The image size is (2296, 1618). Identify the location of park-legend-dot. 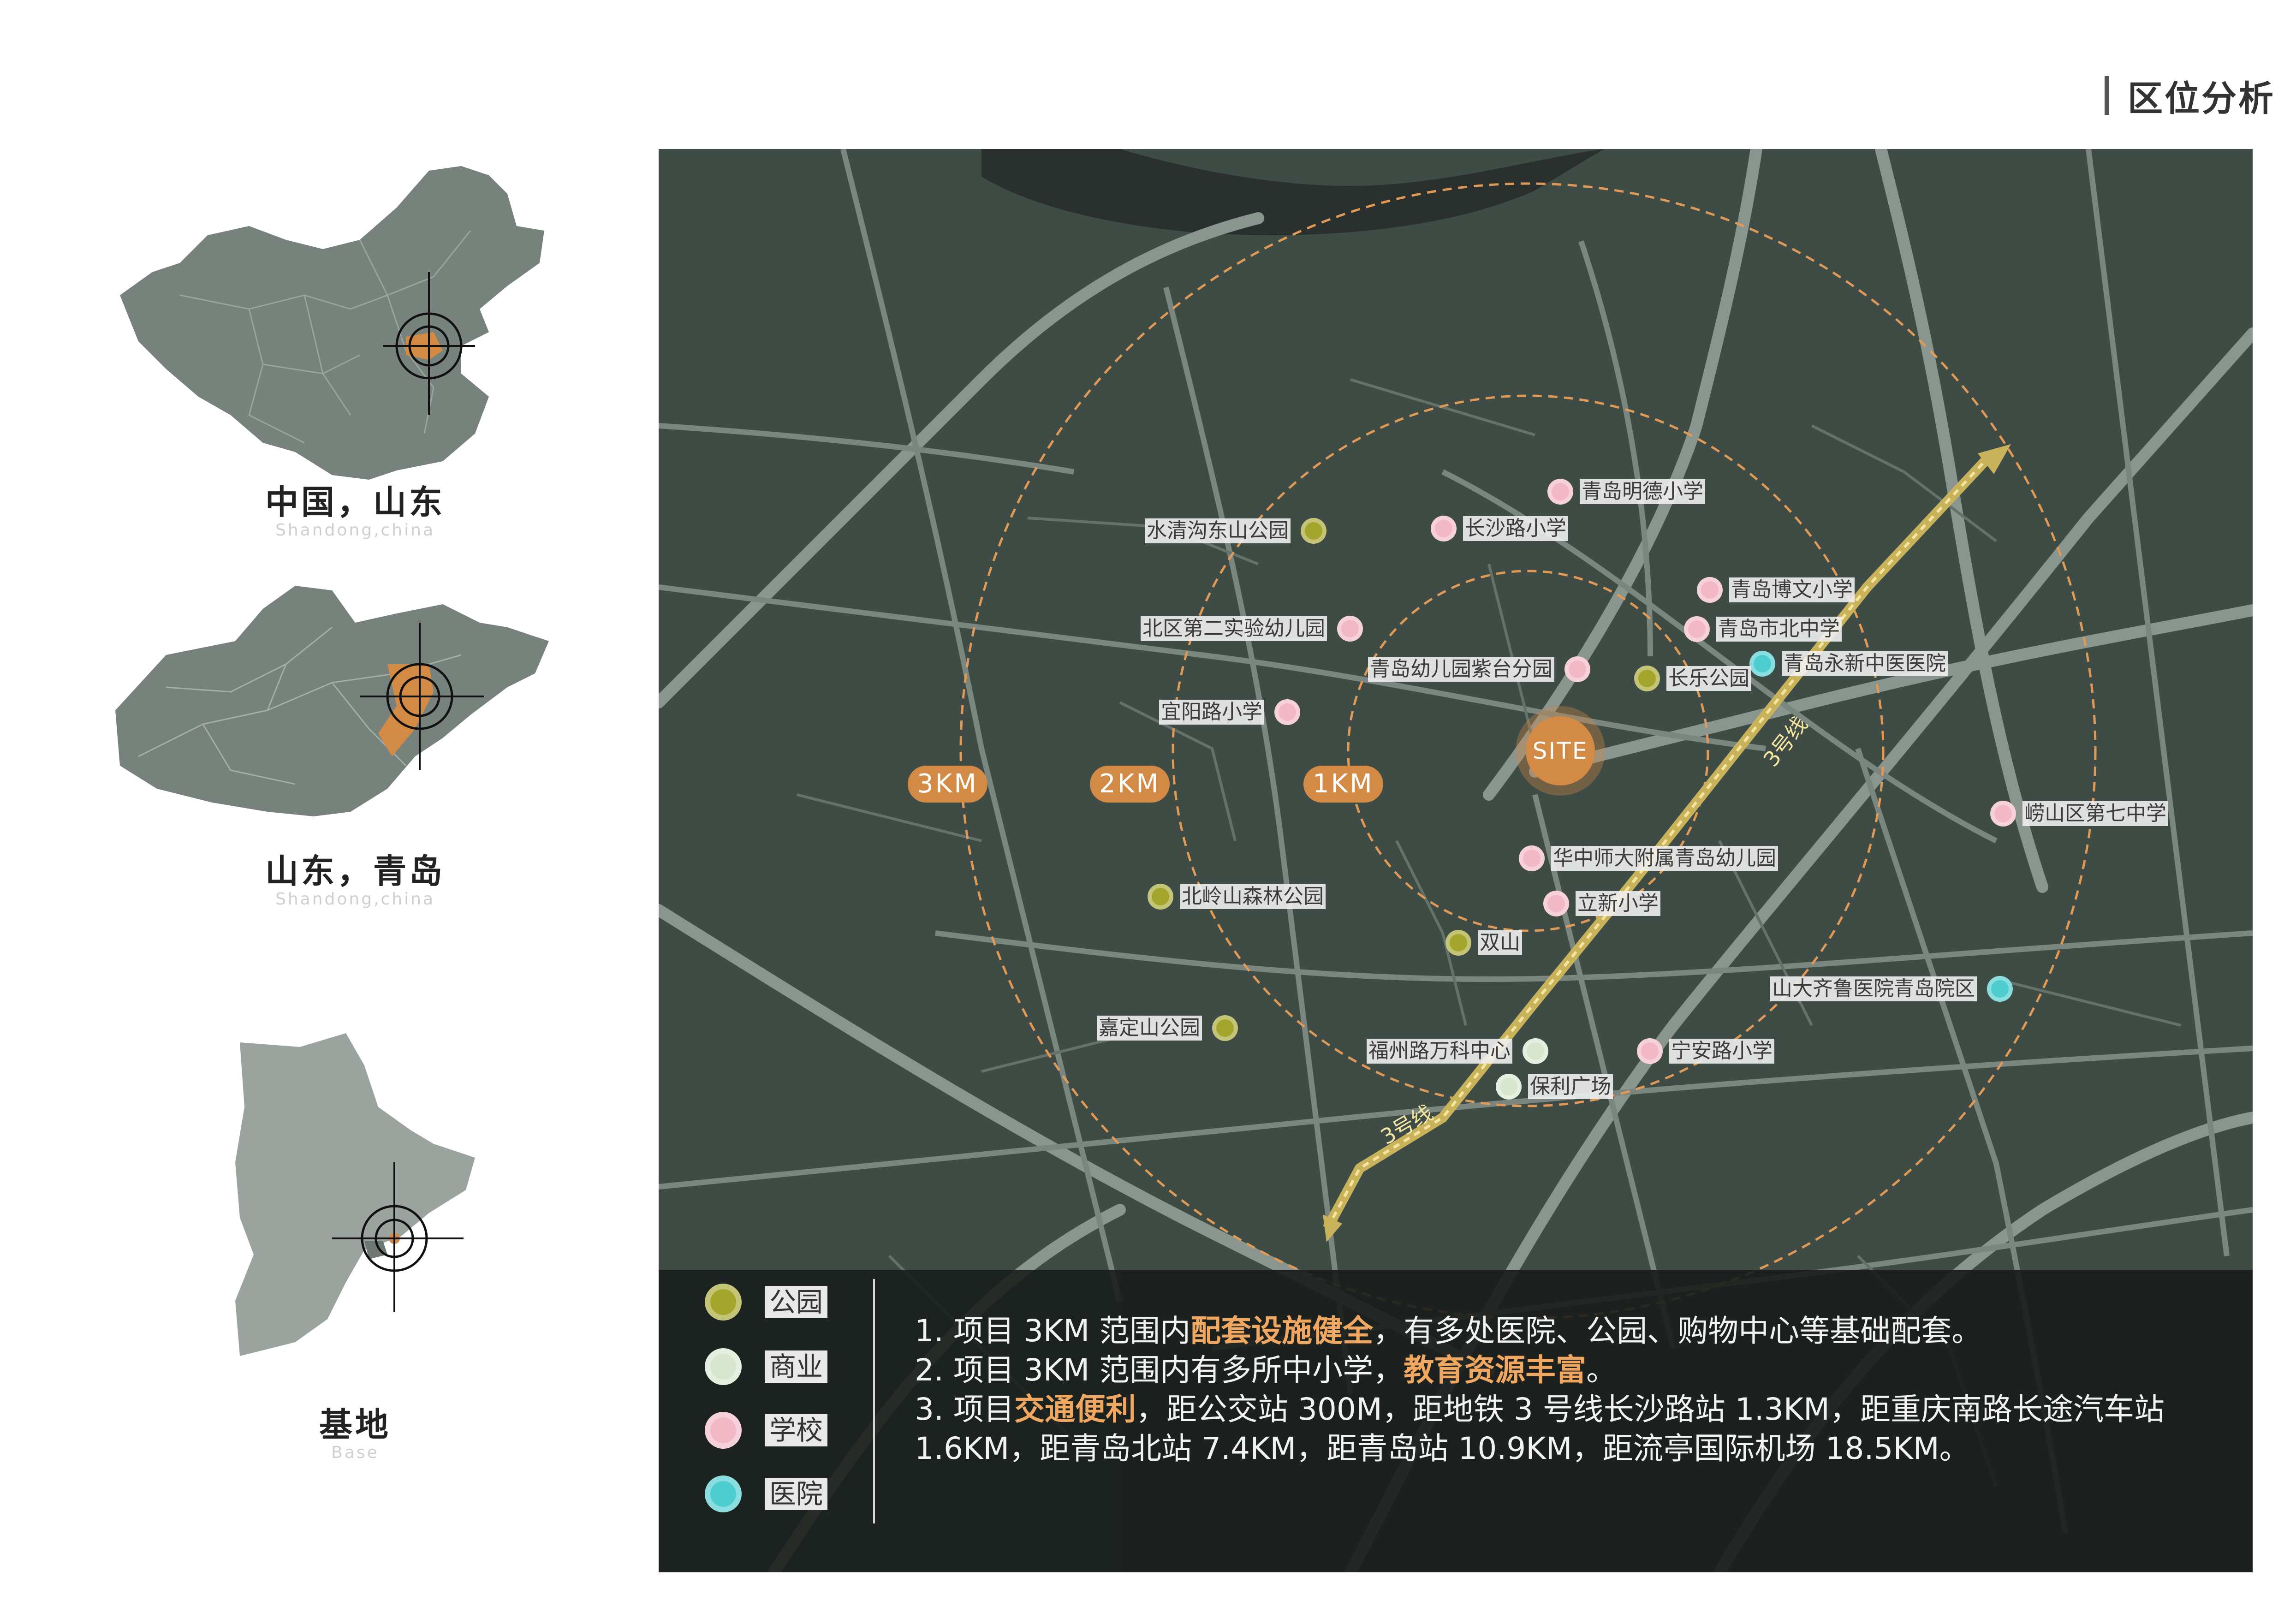
(724, 1302).